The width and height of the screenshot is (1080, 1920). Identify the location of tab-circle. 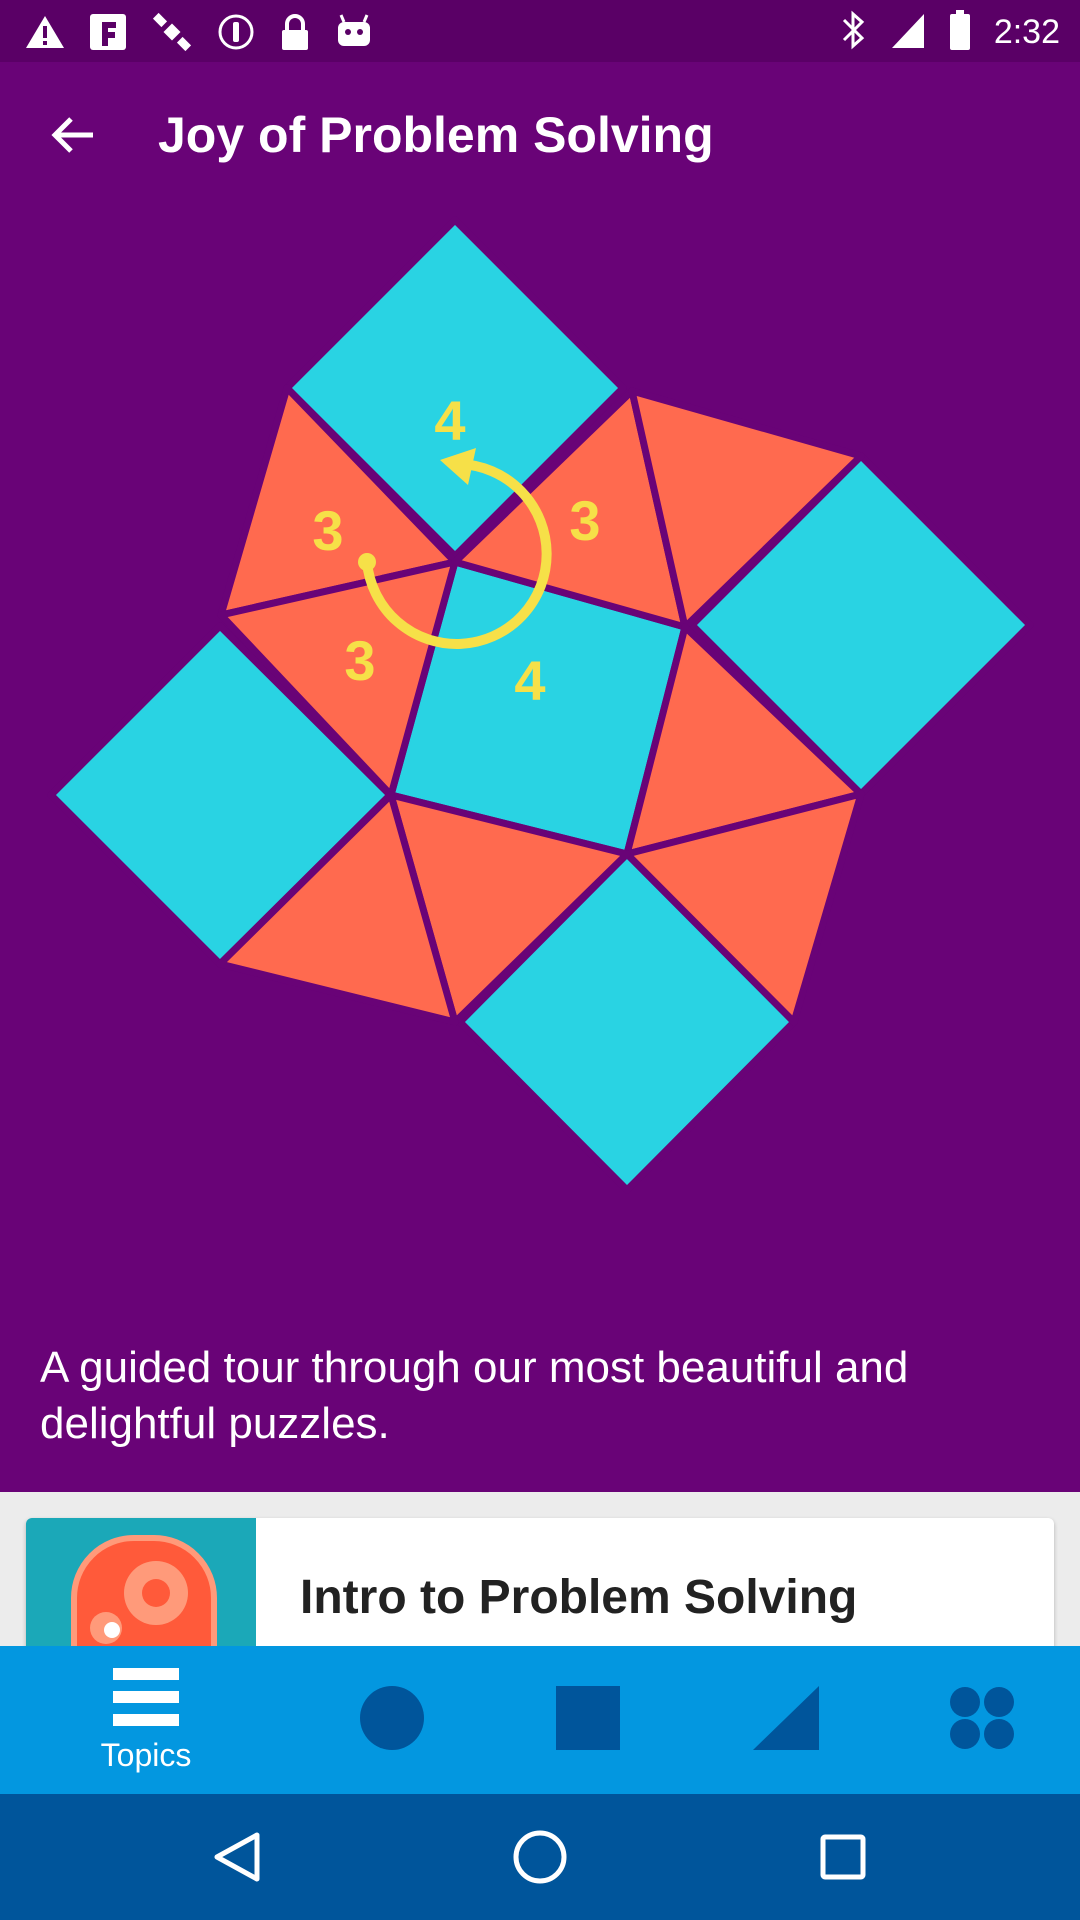
(392, 1720).